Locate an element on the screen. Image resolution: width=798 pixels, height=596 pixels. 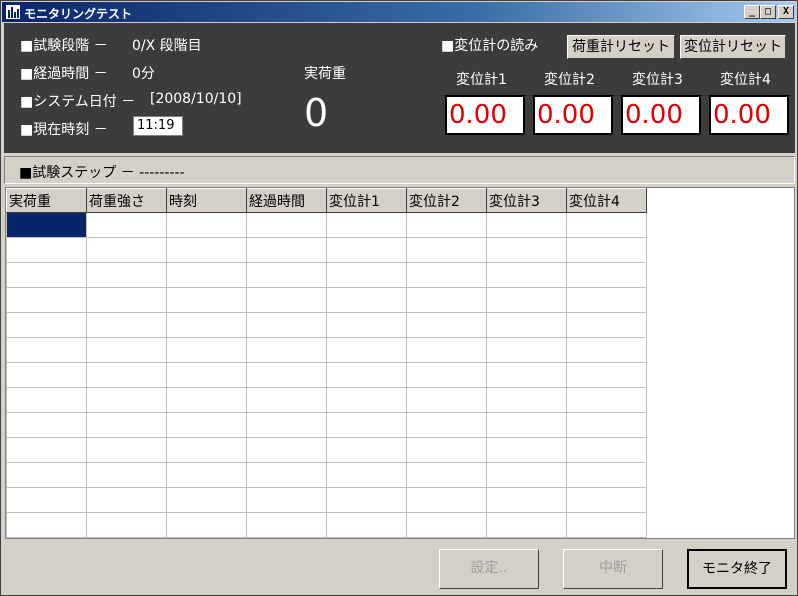
column-header: 変位計1 is located at coordinates (366, 200).